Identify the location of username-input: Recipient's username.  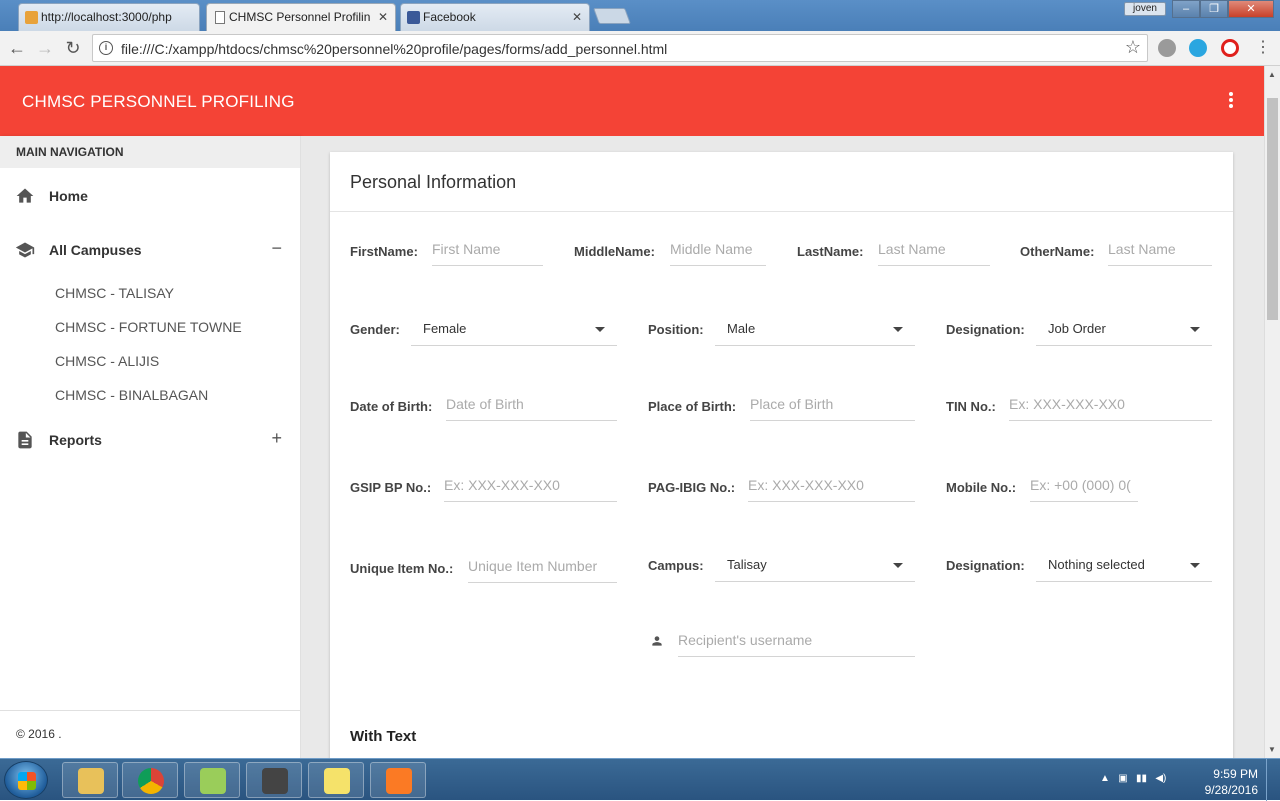
(796, 643).